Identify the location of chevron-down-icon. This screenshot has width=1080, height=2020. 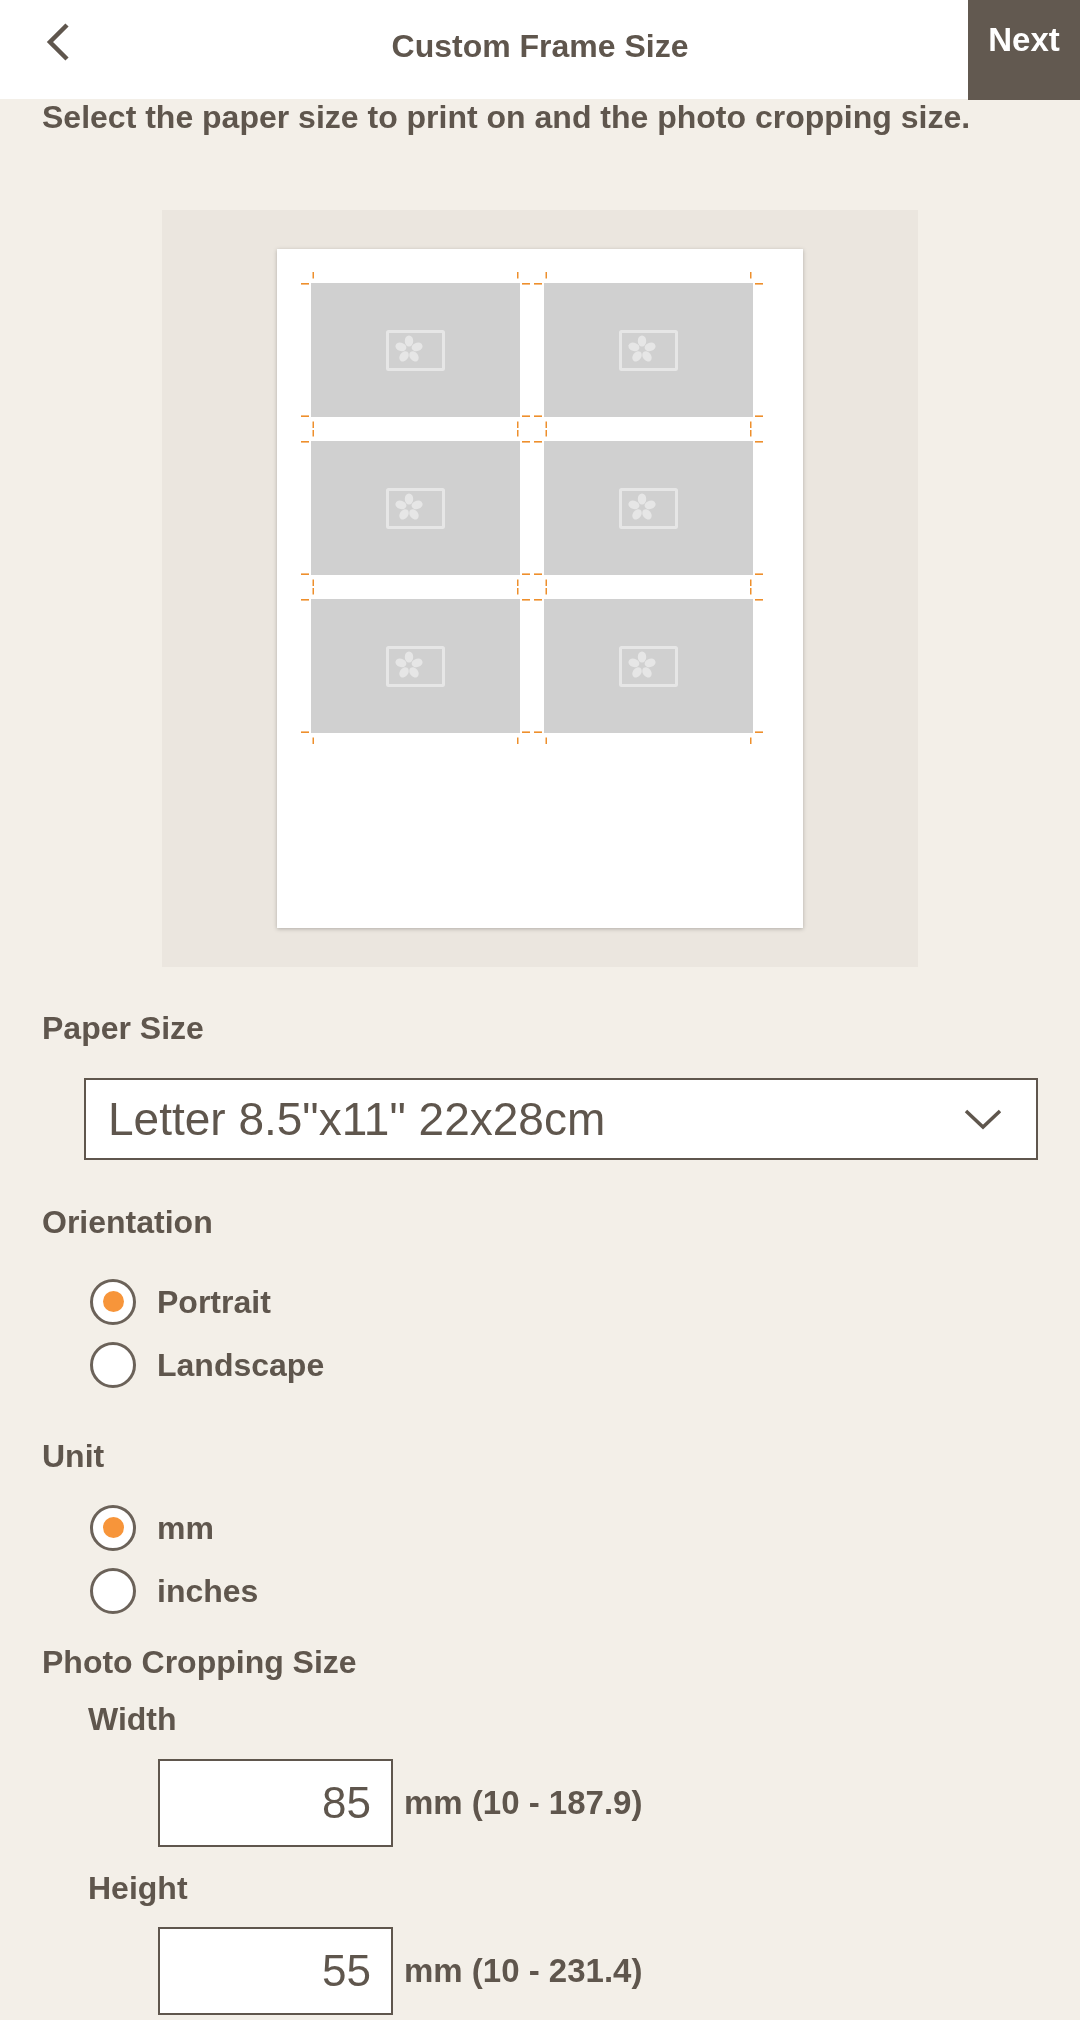
(983, 1119).